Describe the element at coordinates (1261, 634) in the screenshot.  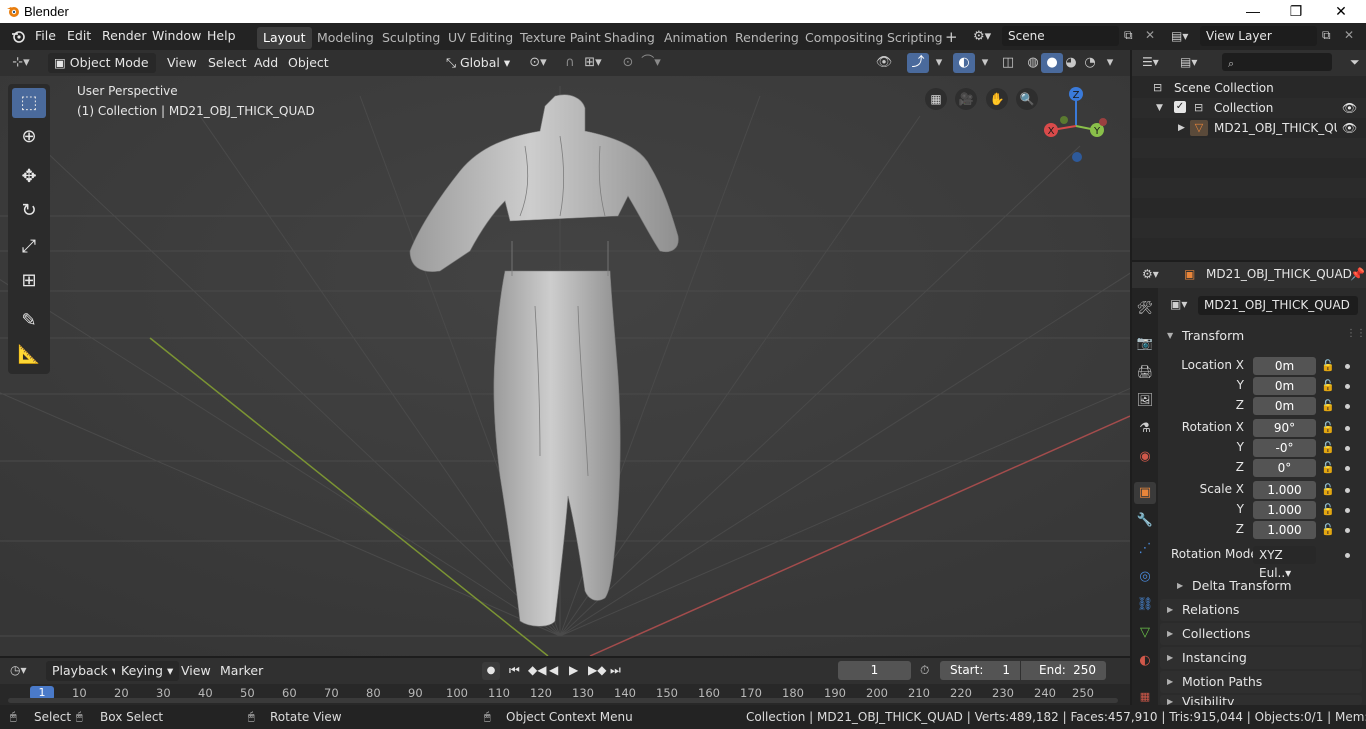
I see `collections-panel-header: ▶ Collections` at that location.